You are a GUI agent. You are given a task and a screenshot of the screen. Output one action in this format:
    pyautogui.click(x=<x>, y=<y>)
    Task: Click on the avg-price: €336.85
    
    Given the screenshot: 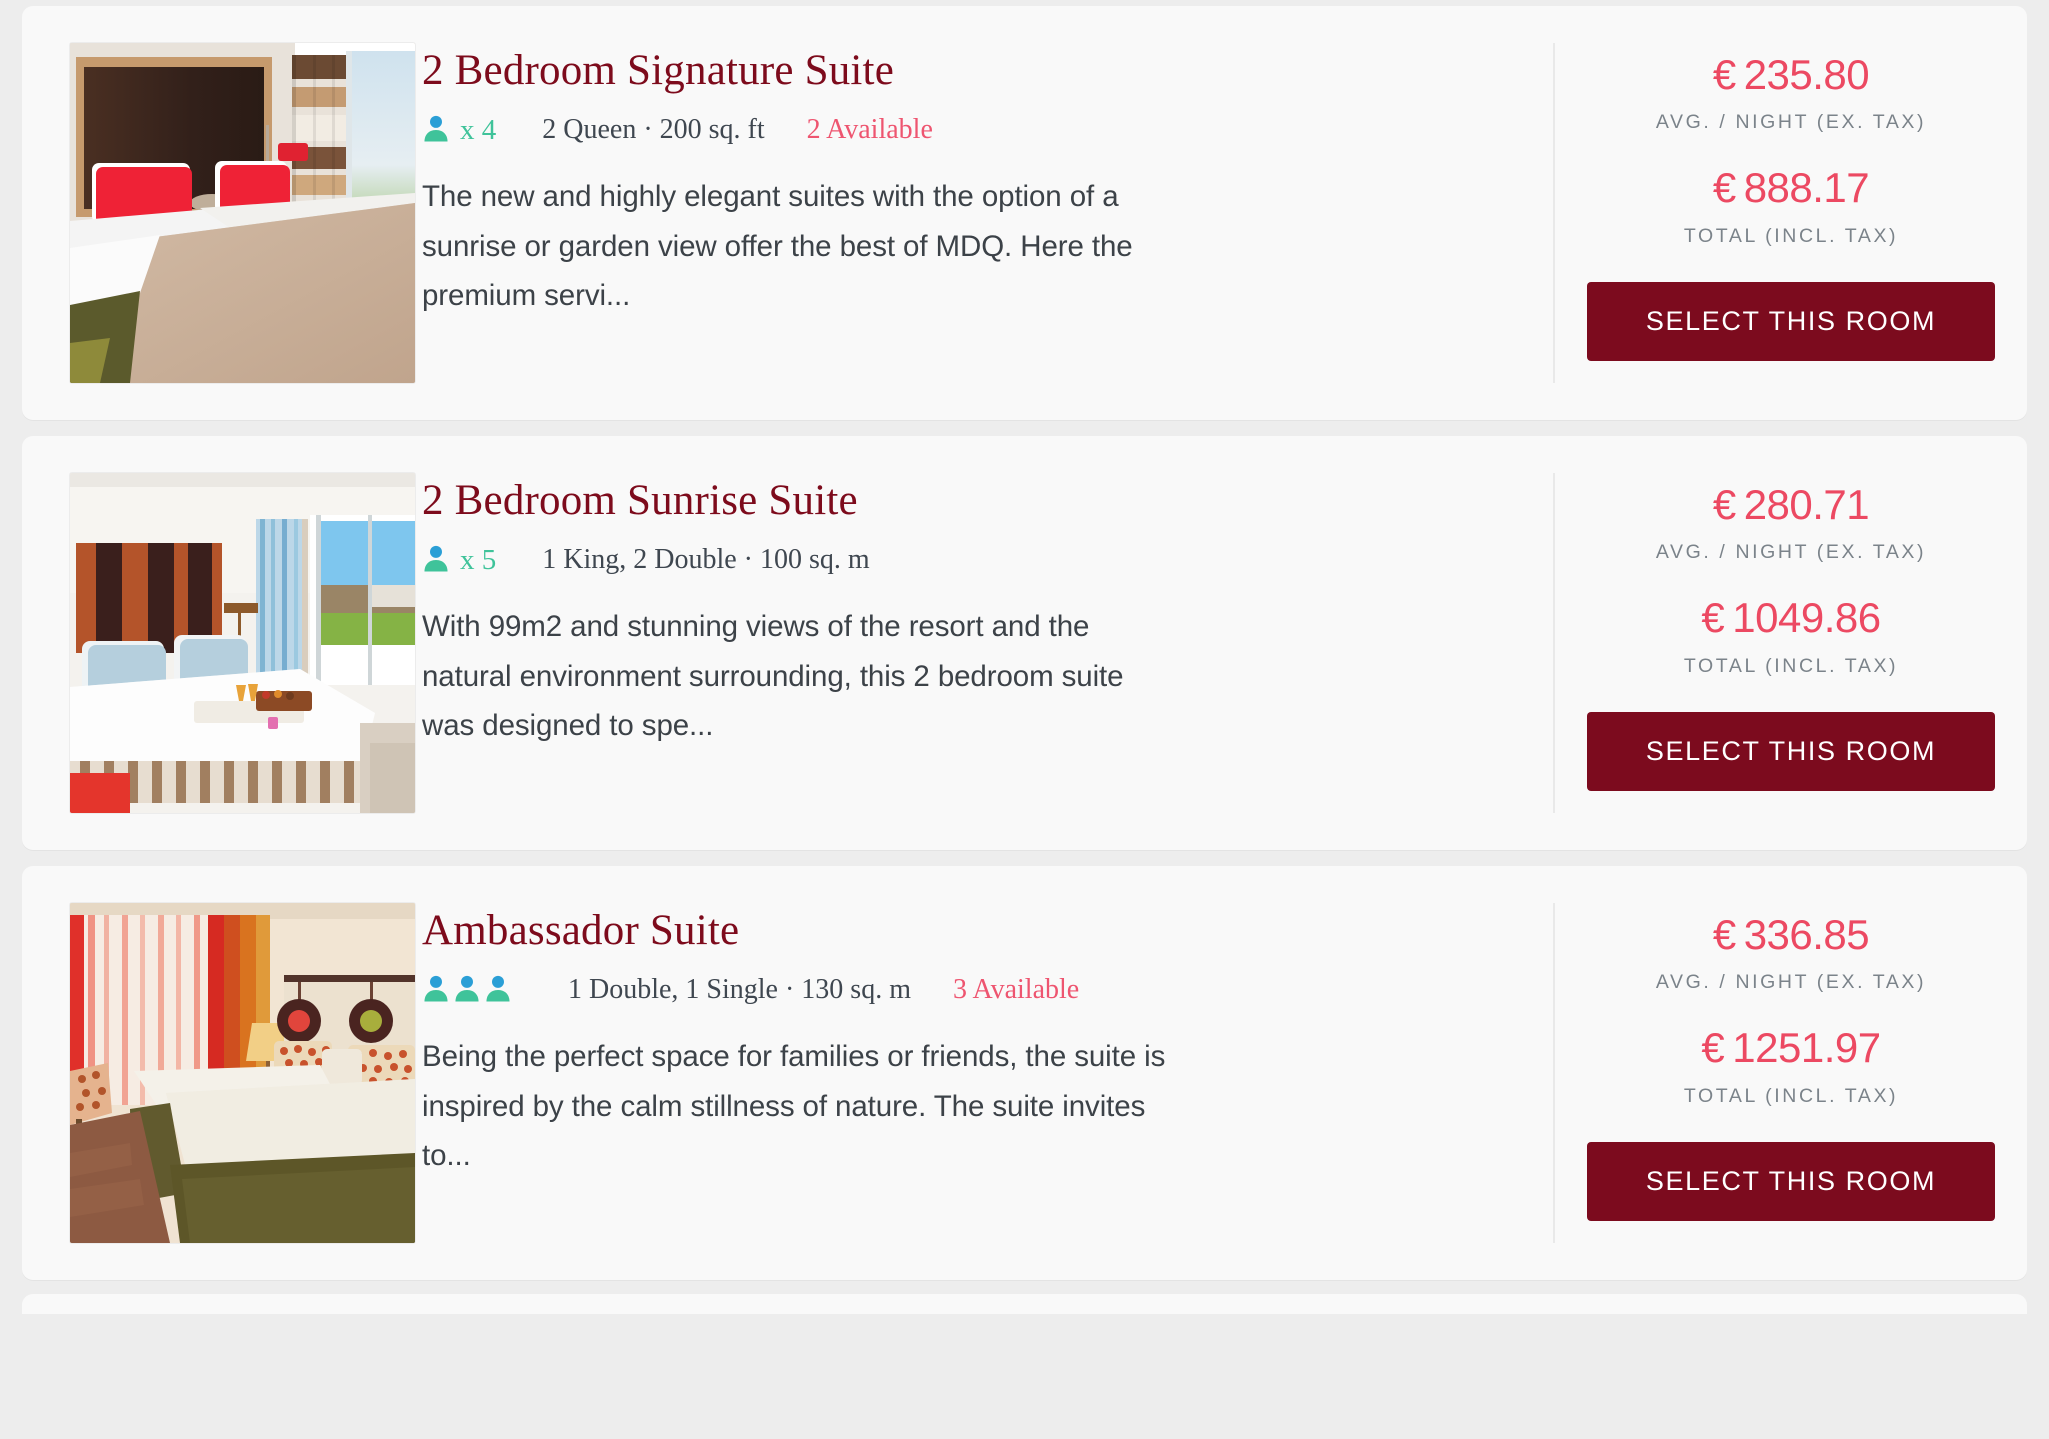 What is the action you would take?
    pyautogui.click(x=1791, y=935)
    